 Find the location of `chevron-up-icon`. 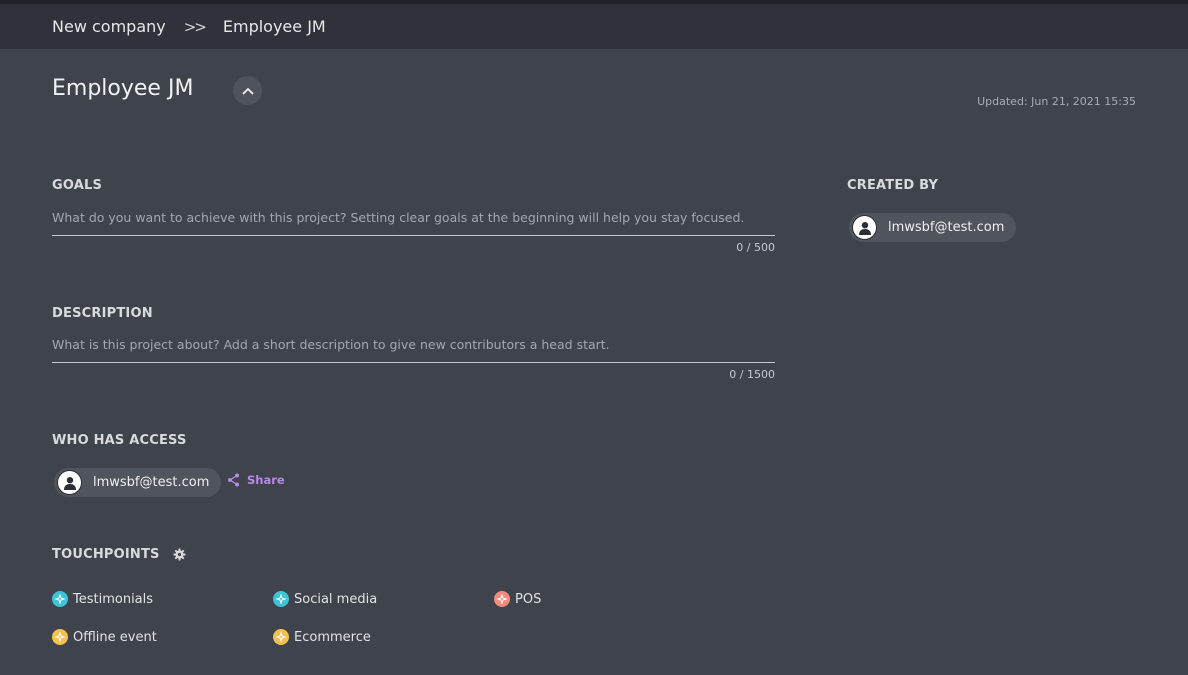

chevron-up-icon is located at coordinates (247, 90).